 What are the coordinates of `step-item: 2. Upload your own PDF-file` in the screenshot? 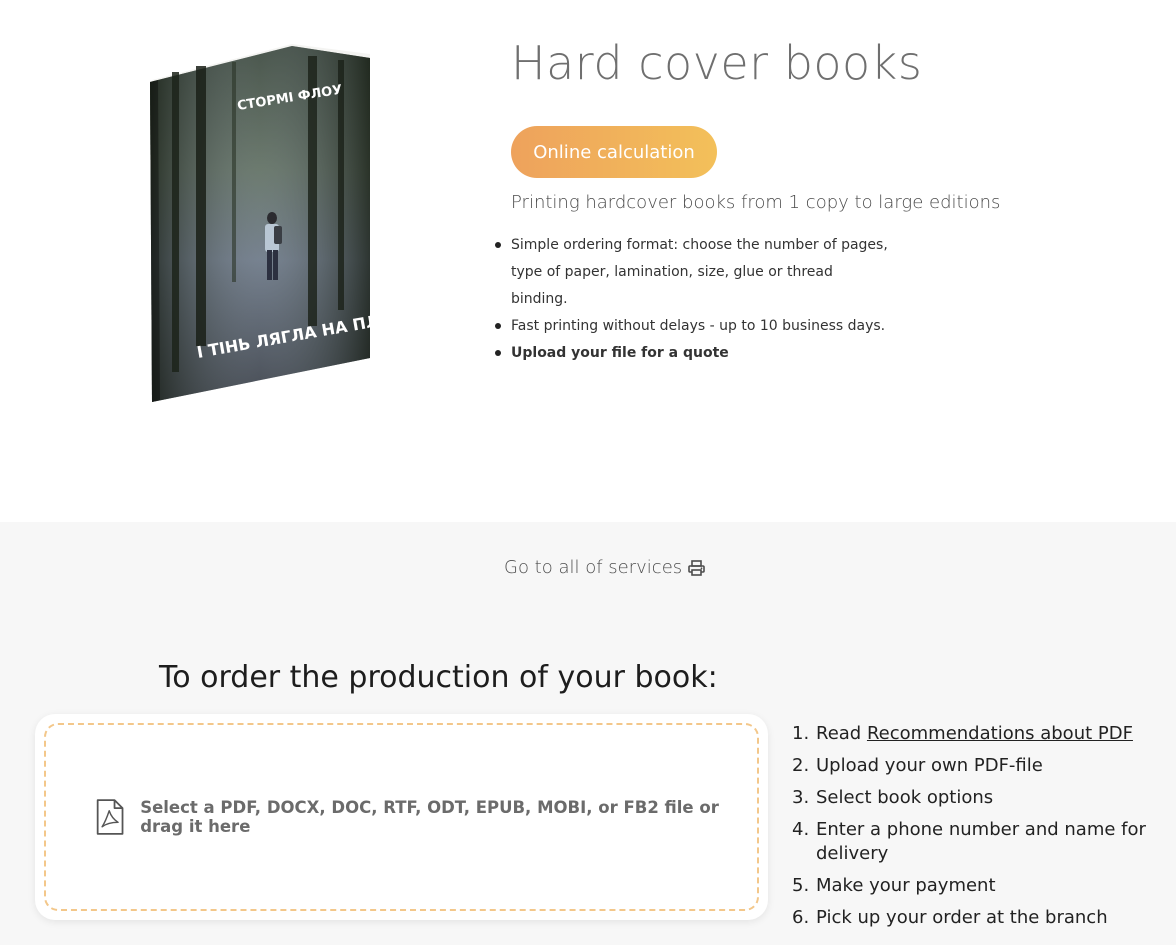 It's located at (972, 766).